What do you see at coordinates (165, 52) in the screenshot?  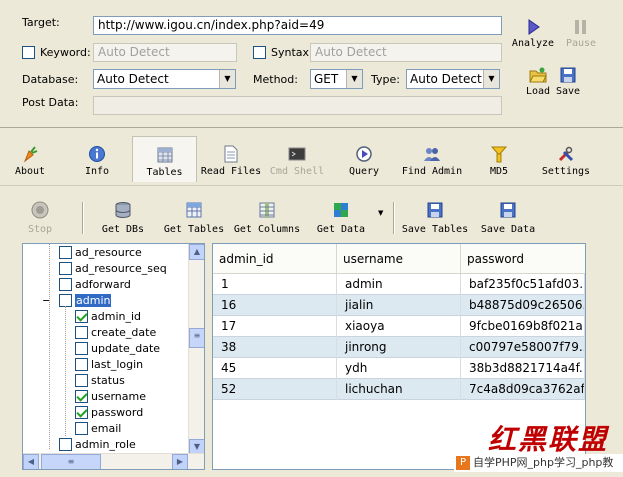 I see `keyword-input: Auto Detect` at bounding box center [165, 52].